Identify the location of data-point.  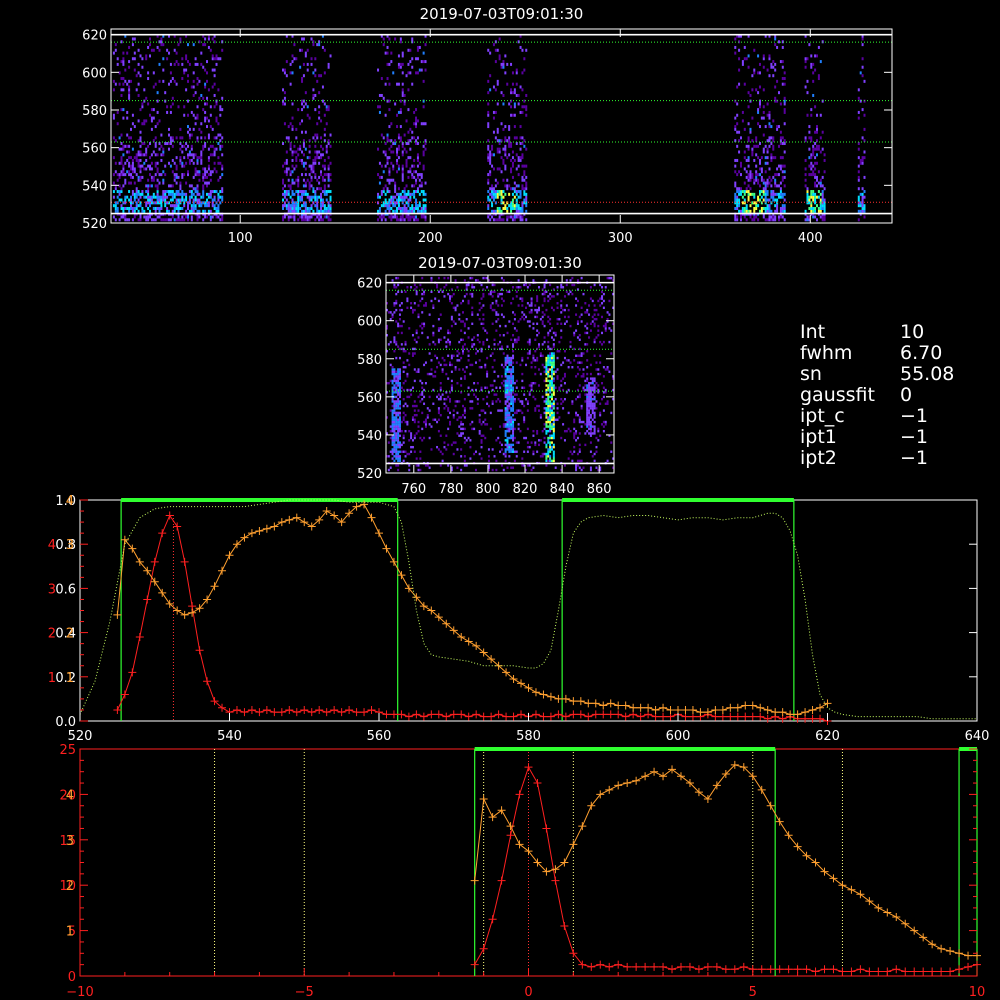
(371, 709).